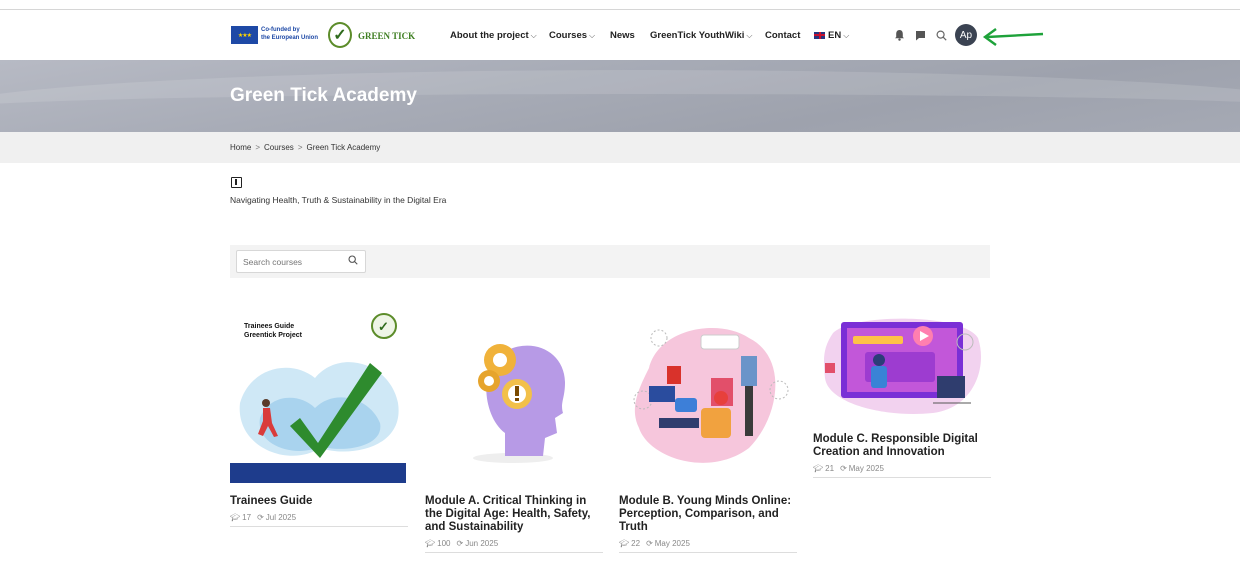  Describe the element at coordinates (514, 546) in the screenshot. I see `course-meta: 🎓︎ 100 ⟳ Jun 2025` at that location.